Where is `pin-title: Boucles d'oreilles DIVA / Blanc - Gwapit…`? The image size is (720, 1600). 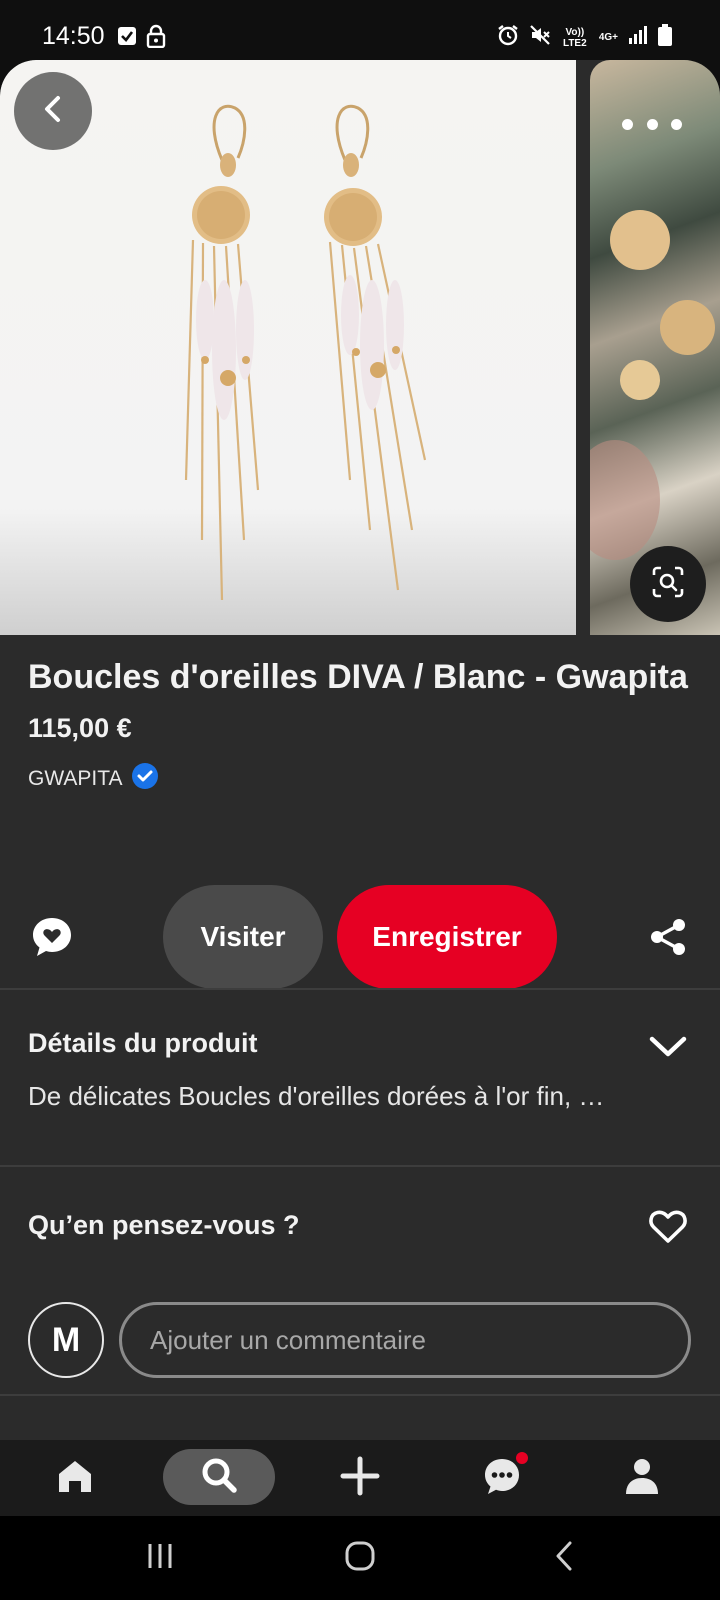
pin-title: Boucles d'oreilles DIVA / Blanc - Gwapit… is located at coordinates (358, 677).